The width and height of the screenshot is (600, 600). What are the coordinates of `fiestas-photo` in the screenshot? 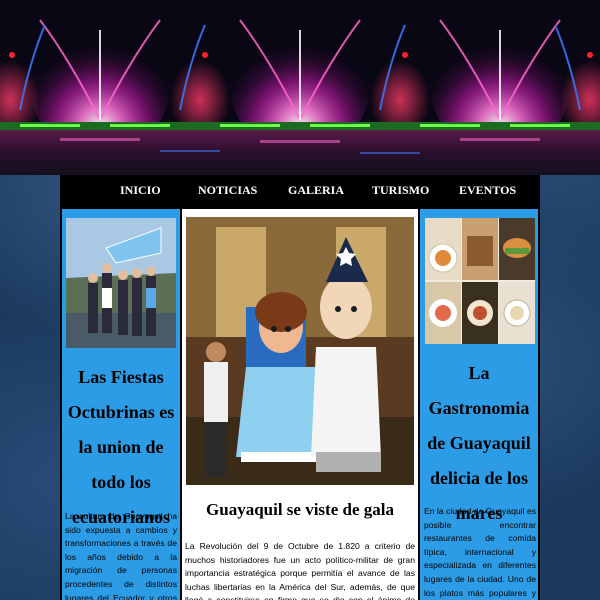 It's located at (121, 283).